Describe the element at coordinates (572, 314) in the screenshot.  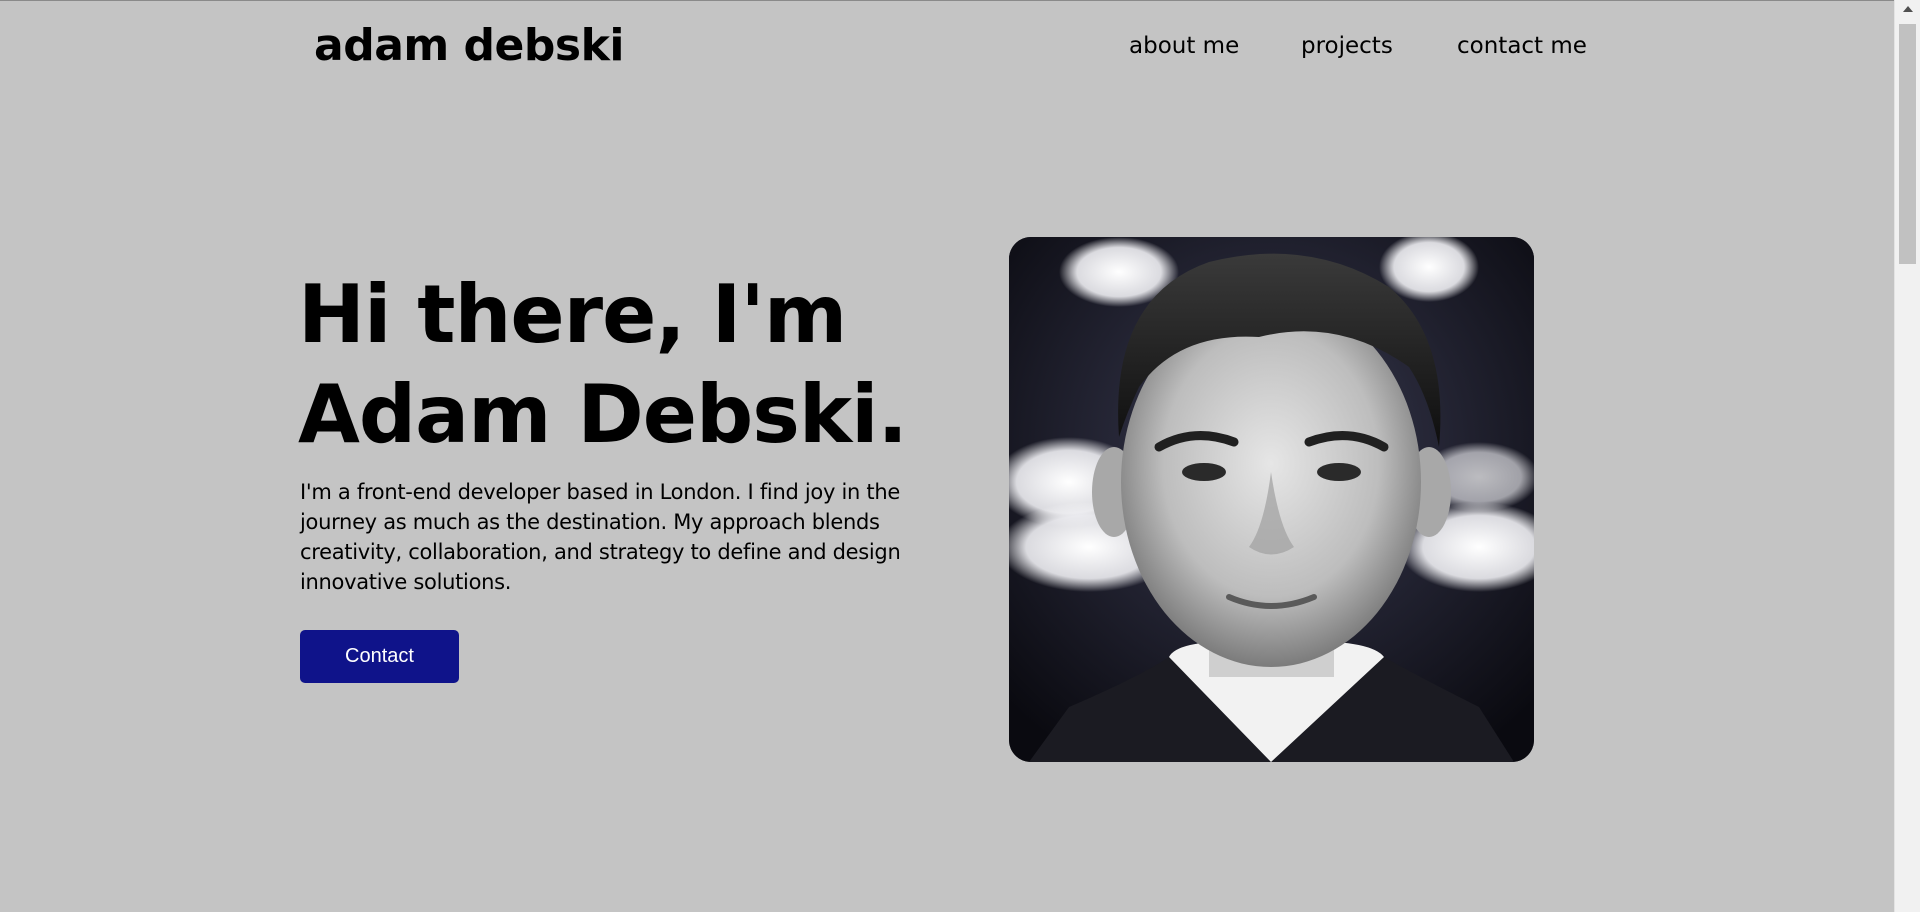
I see `hero-title-line-1: Hi there, I'm` at that location.